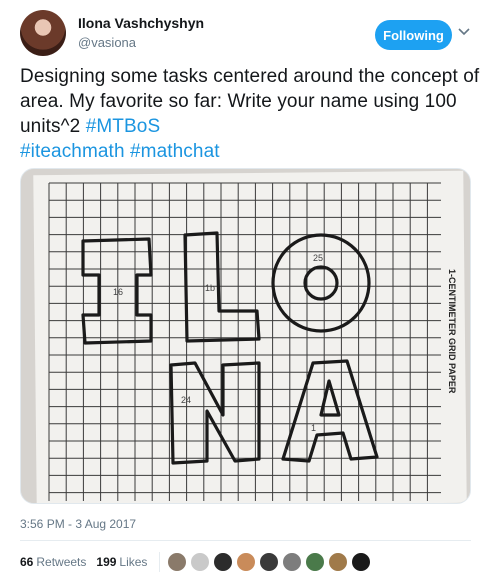 The image size is (491, 580). Describe the element at coordinates (78, 524) in the screenshot. I see `tweet-timestamp: 3:56 PM - 3 Aug 2017` at that location.